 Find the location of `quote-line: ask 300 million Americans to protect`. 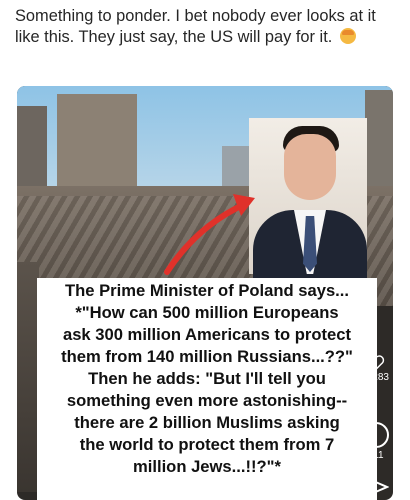

quote-line: ask 300 million Americans to protect is located at coordinates (207, 334).